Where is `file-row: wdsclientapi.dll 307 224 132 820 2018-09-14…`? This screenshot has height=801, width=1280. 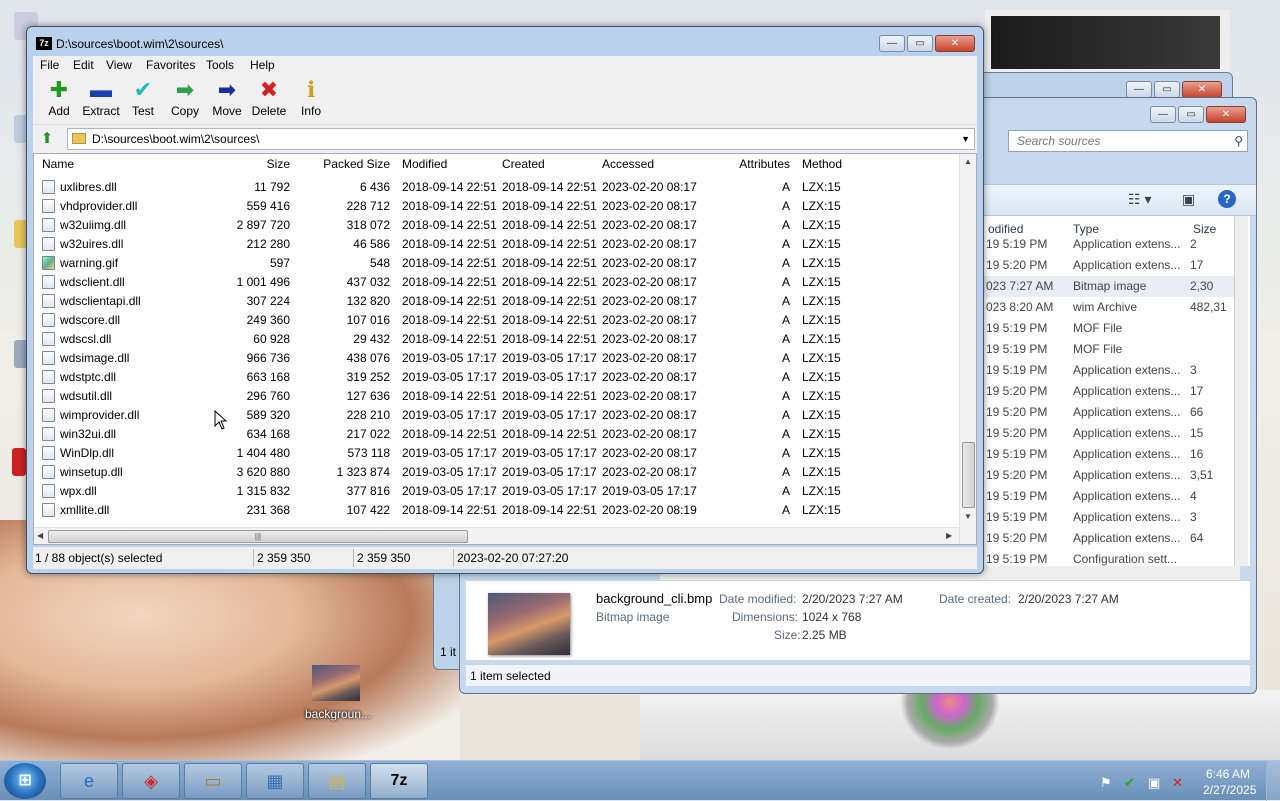 file-row: wdsclientapi.dll 307 224 132 820 2018-09-14… is located at coordinates (496, 301).